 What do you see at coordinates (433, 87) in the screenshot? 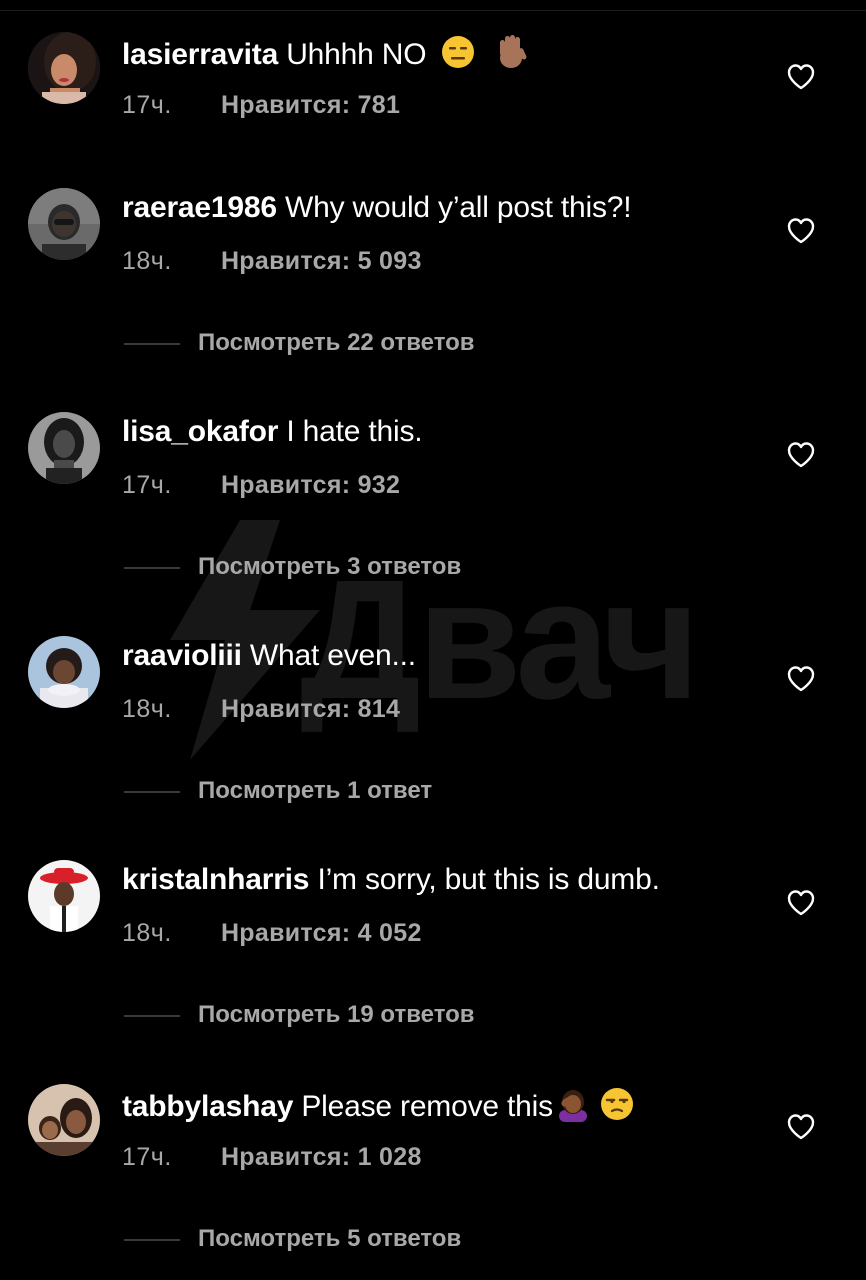
I see `comment-item: lasierravita Uhhhh NO 17ч. Нравится: 781` at bounding box center [433, 87].